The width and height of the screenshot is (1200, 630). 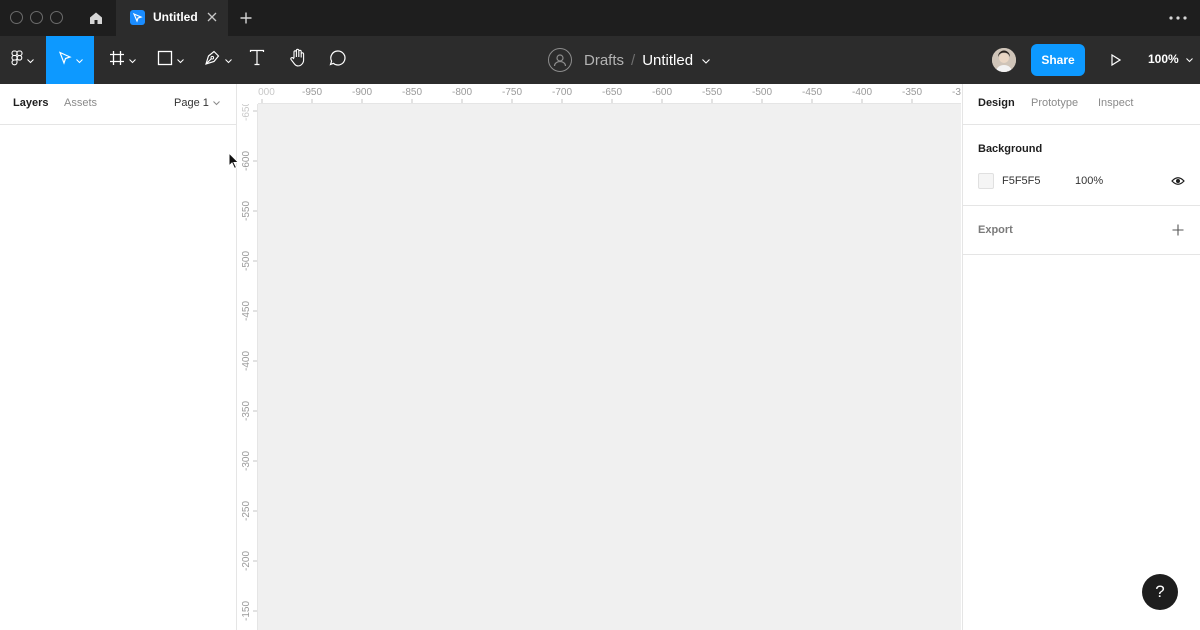 I want to click on pen-icon, so click(x=212, y=60).